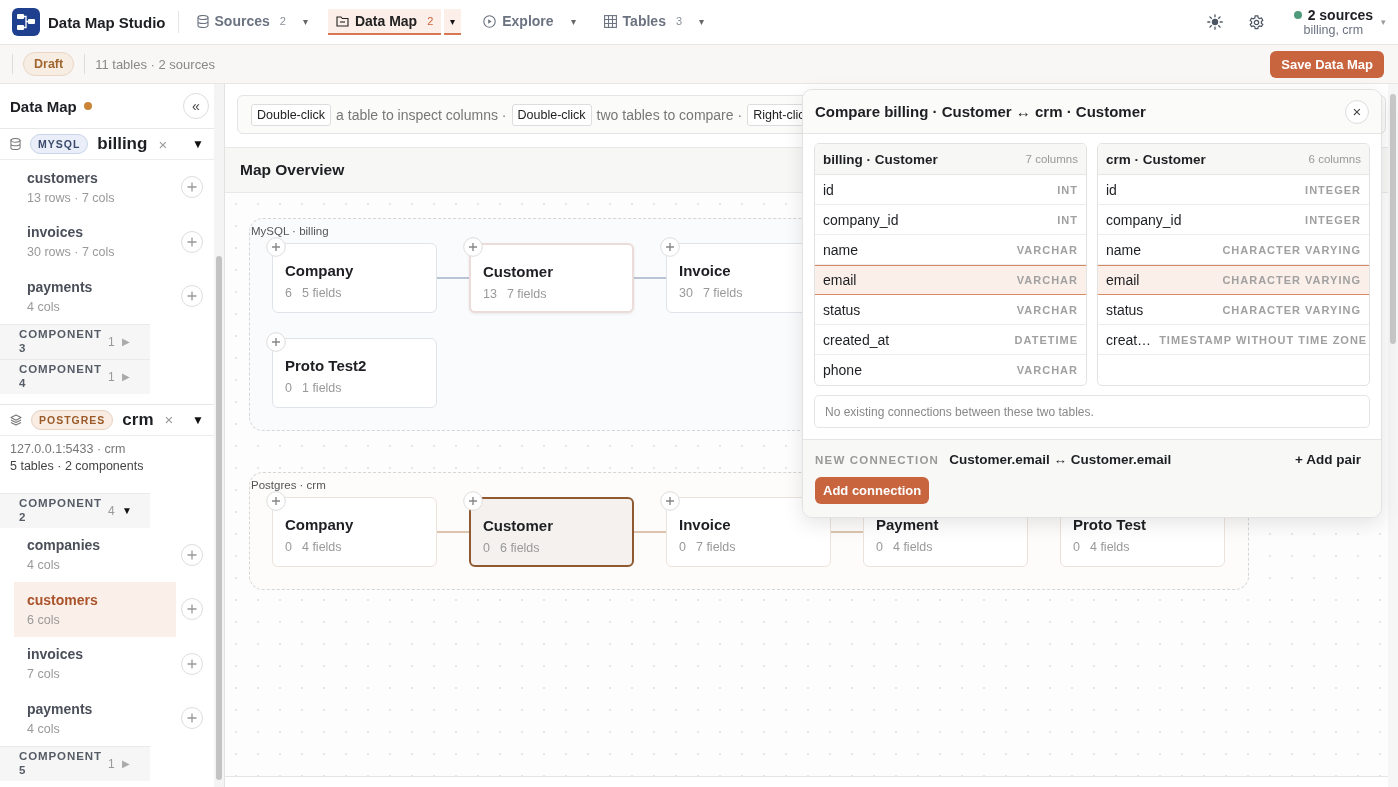  Describe the element at coordinates (107, 22) in the screenshot. I see `app-title: Data Map Studio` at that location.